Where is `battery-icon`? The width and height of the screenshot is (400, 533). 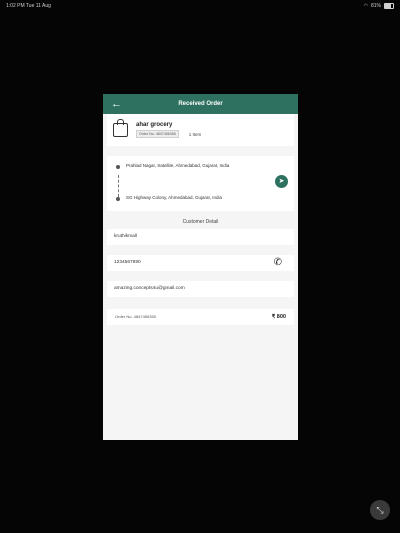
battery-icon is located at coordinates (389, 6).